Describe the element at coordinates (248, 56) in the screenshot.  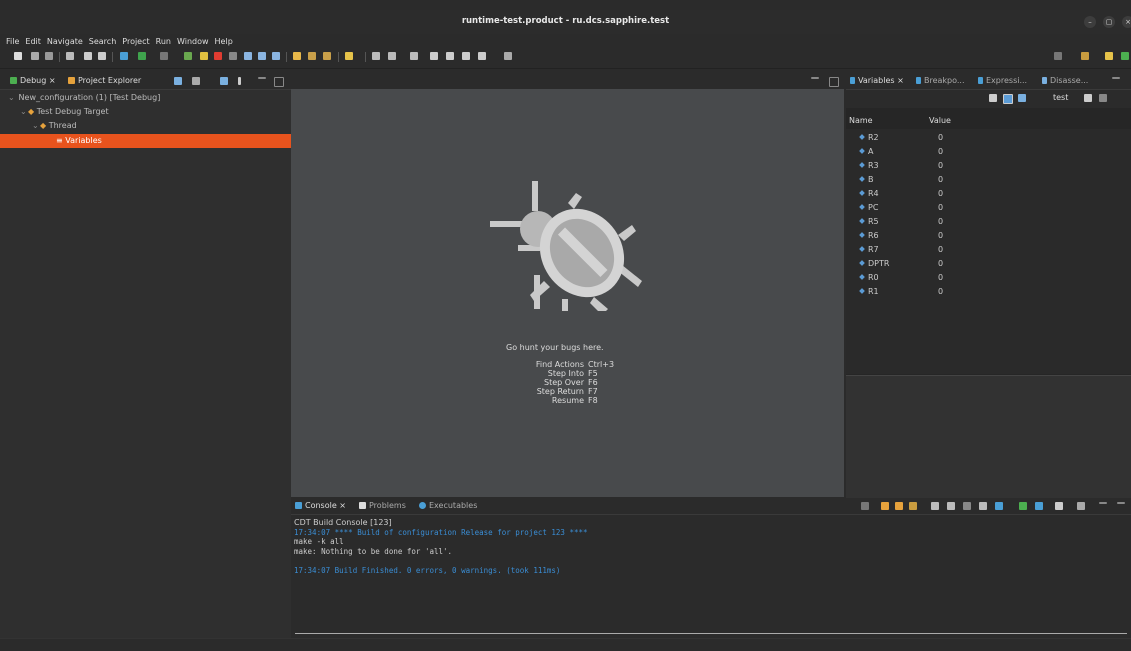
I see `step-into-icon` at that location.